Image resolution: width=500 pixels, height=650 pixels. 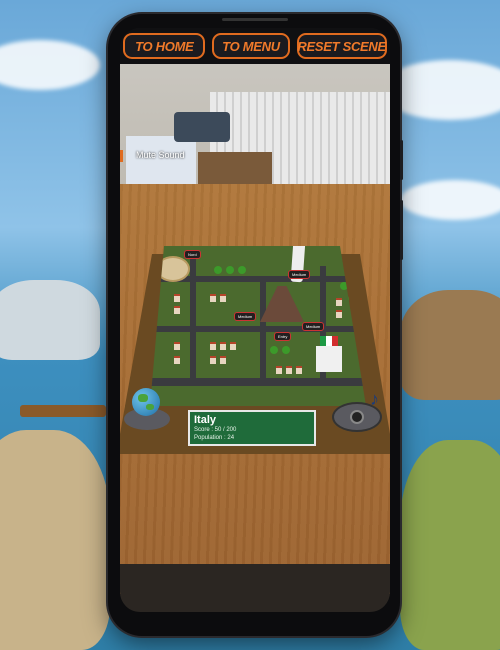 What do you see at coordinates (146, 402) in the screenshot?
I see `globe-icon` at bounding box center [146, 402].